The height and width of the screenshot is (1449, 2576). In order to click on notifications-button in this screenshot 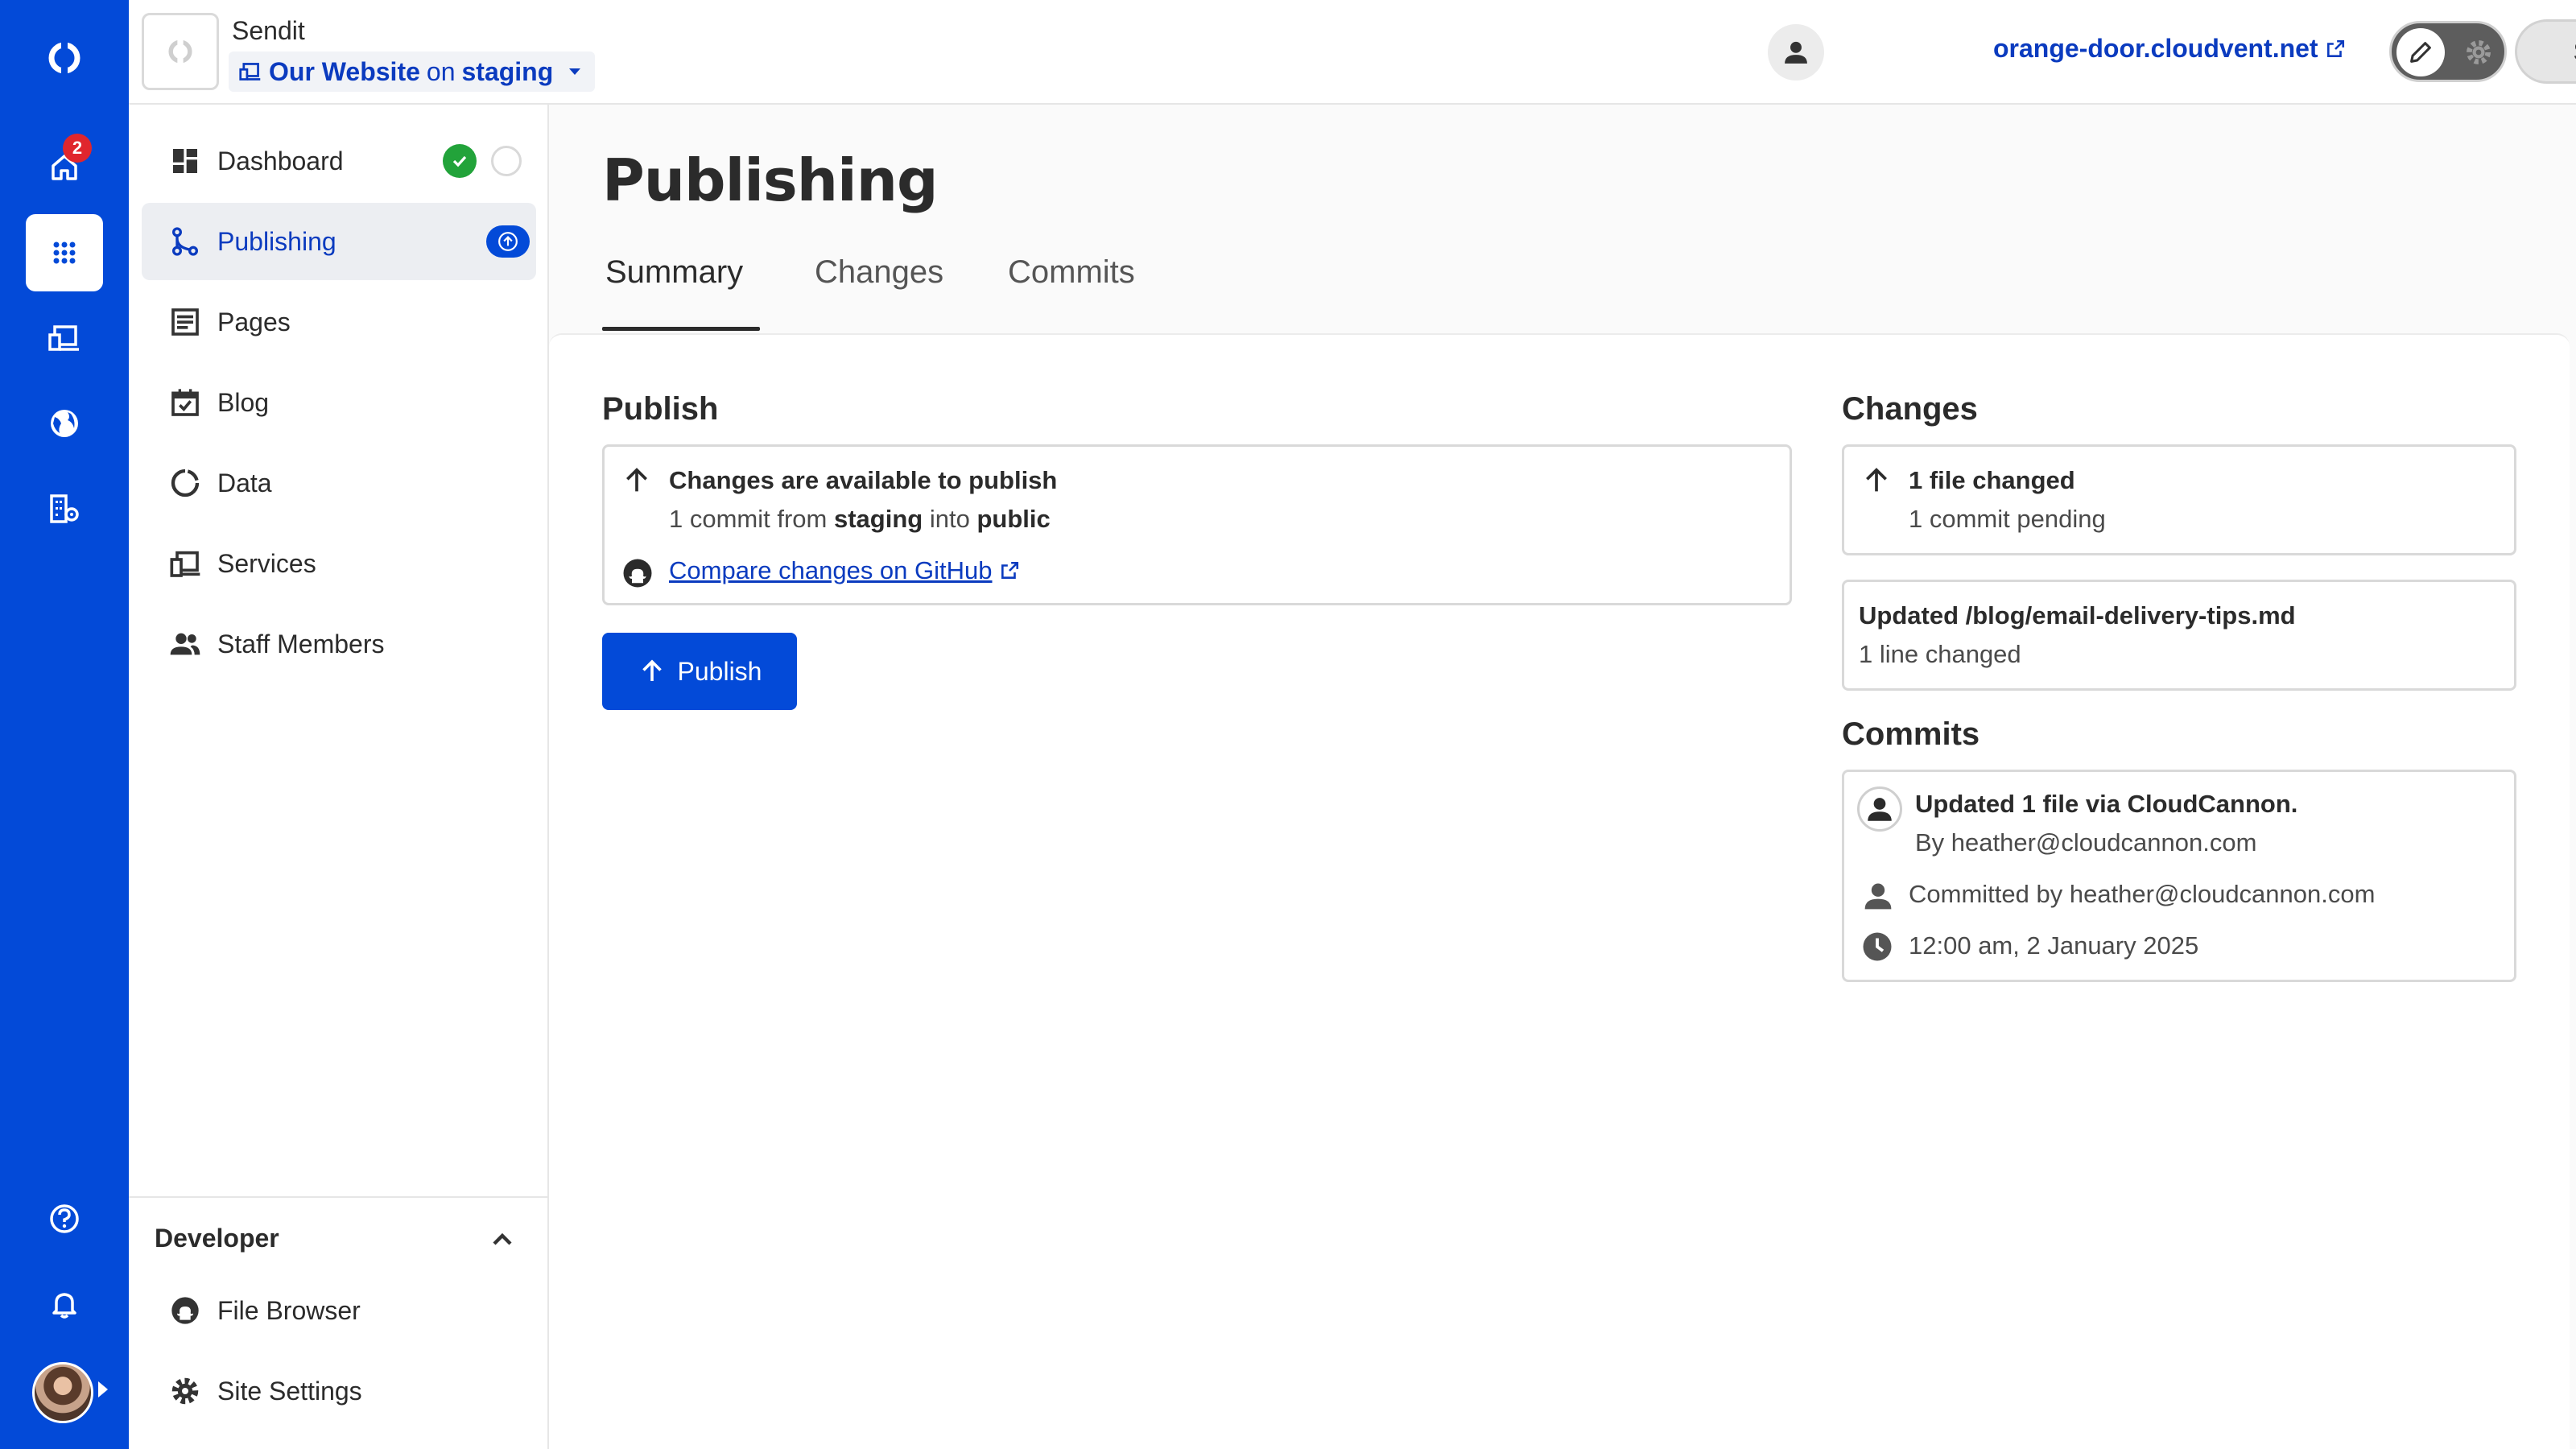, I will do `click(64, 1304)`.